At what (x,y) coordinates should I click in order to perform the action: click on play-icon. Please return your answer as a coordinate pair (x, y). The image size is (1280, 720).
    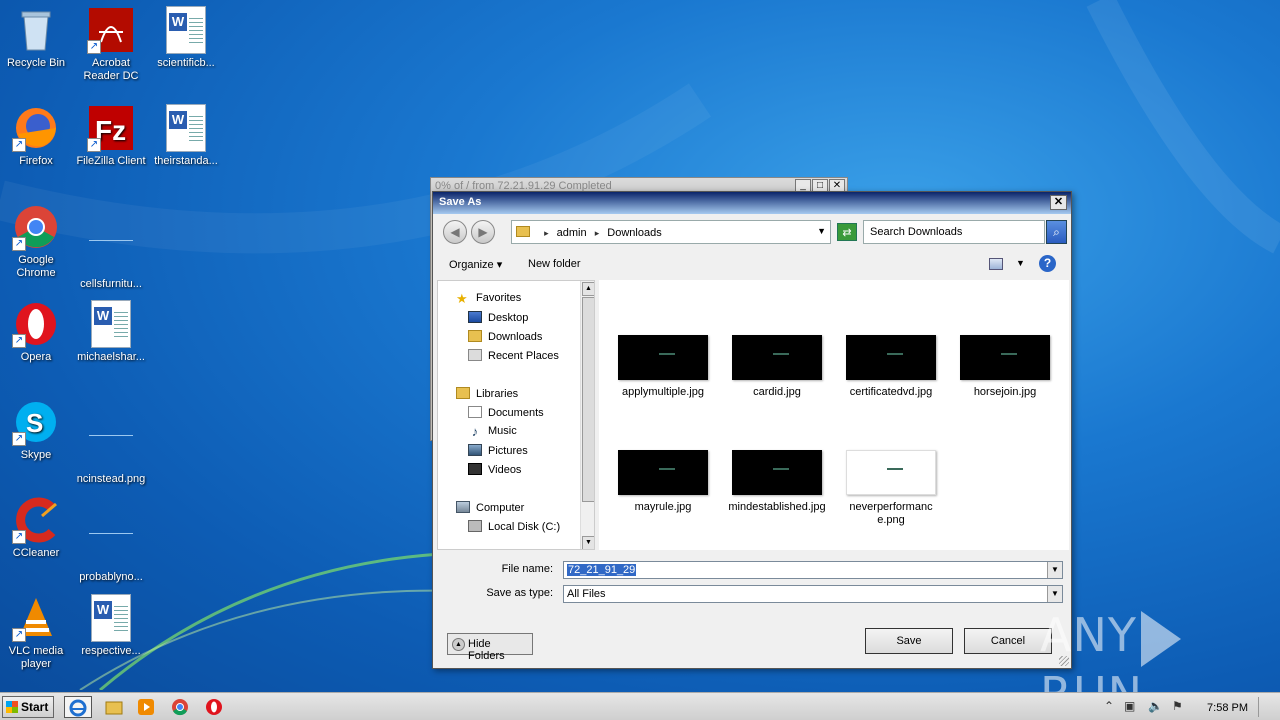
    Looking at the image, I should click on (1160, 638).